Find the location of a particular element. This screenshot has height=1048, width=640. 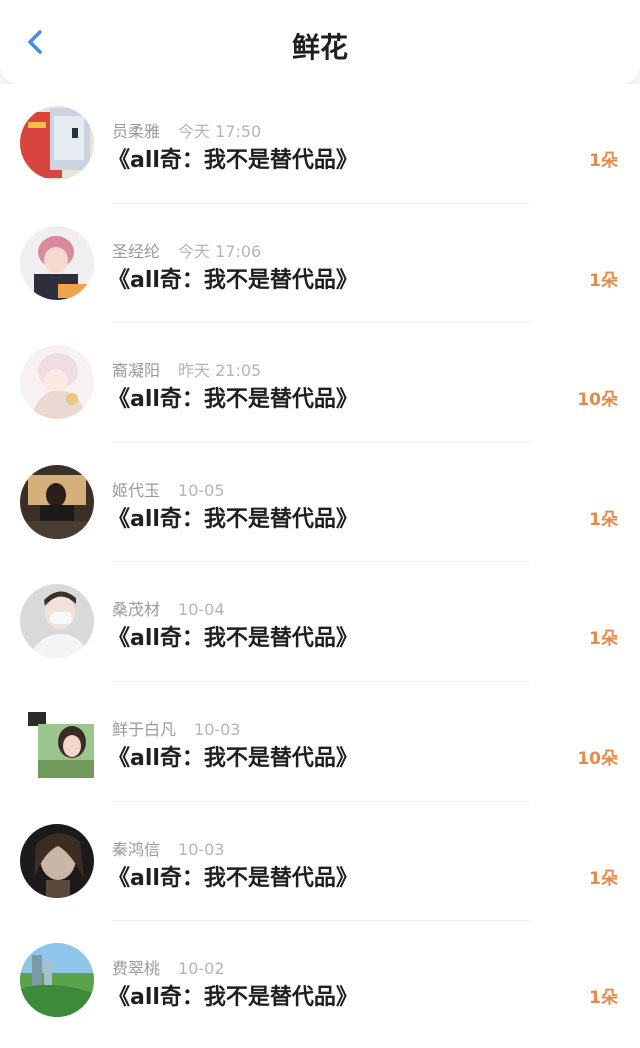

item-meta: 费翠桃 10-02 is located at coordinates (168, 967).